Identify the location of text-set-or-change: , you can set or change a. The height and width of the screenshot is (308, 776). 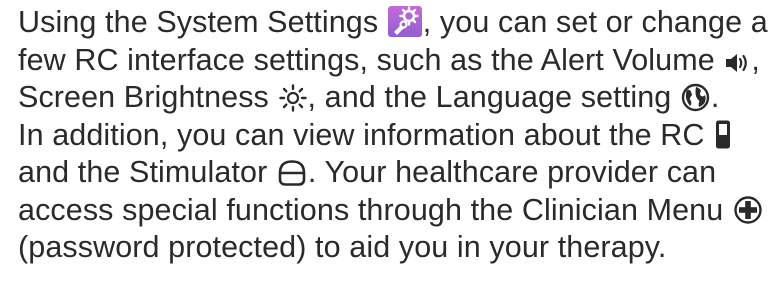
(595, 22).